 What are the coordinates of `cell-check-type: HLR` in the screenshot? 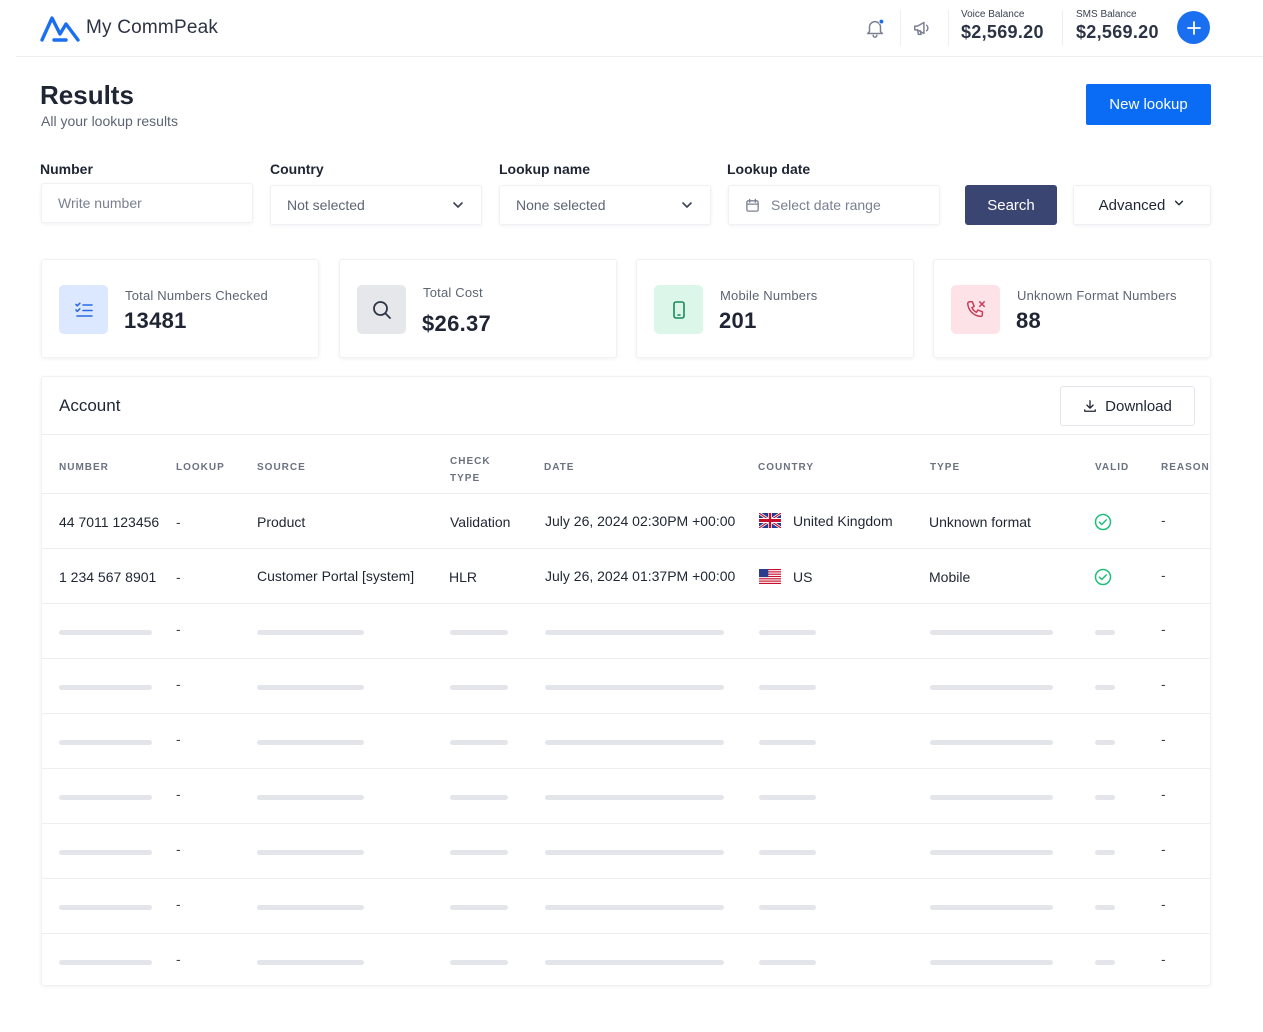 It's located at (463, 577).